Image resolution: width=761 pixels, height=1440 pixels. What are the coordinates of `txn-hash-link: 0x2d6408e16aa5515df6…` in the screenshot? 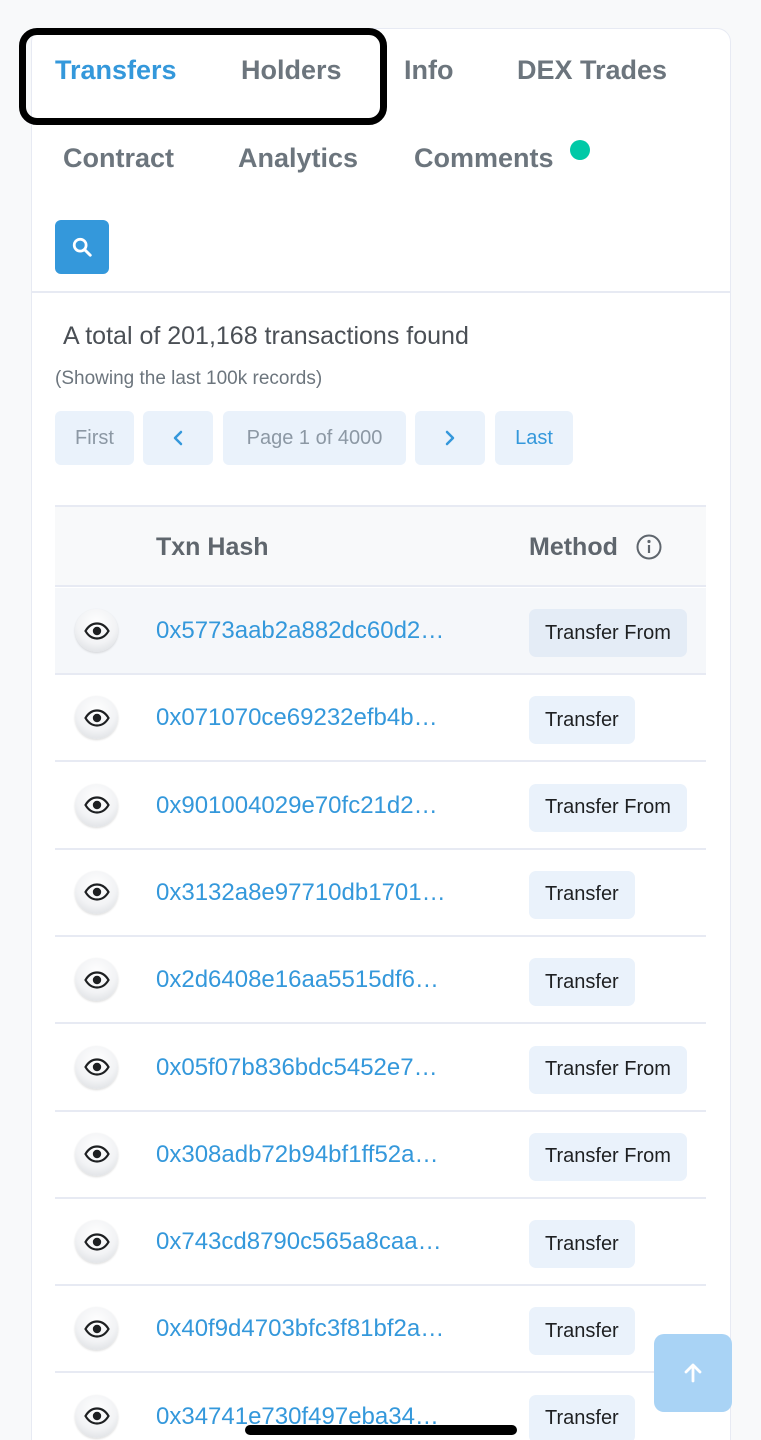 It's located at (321, 980).